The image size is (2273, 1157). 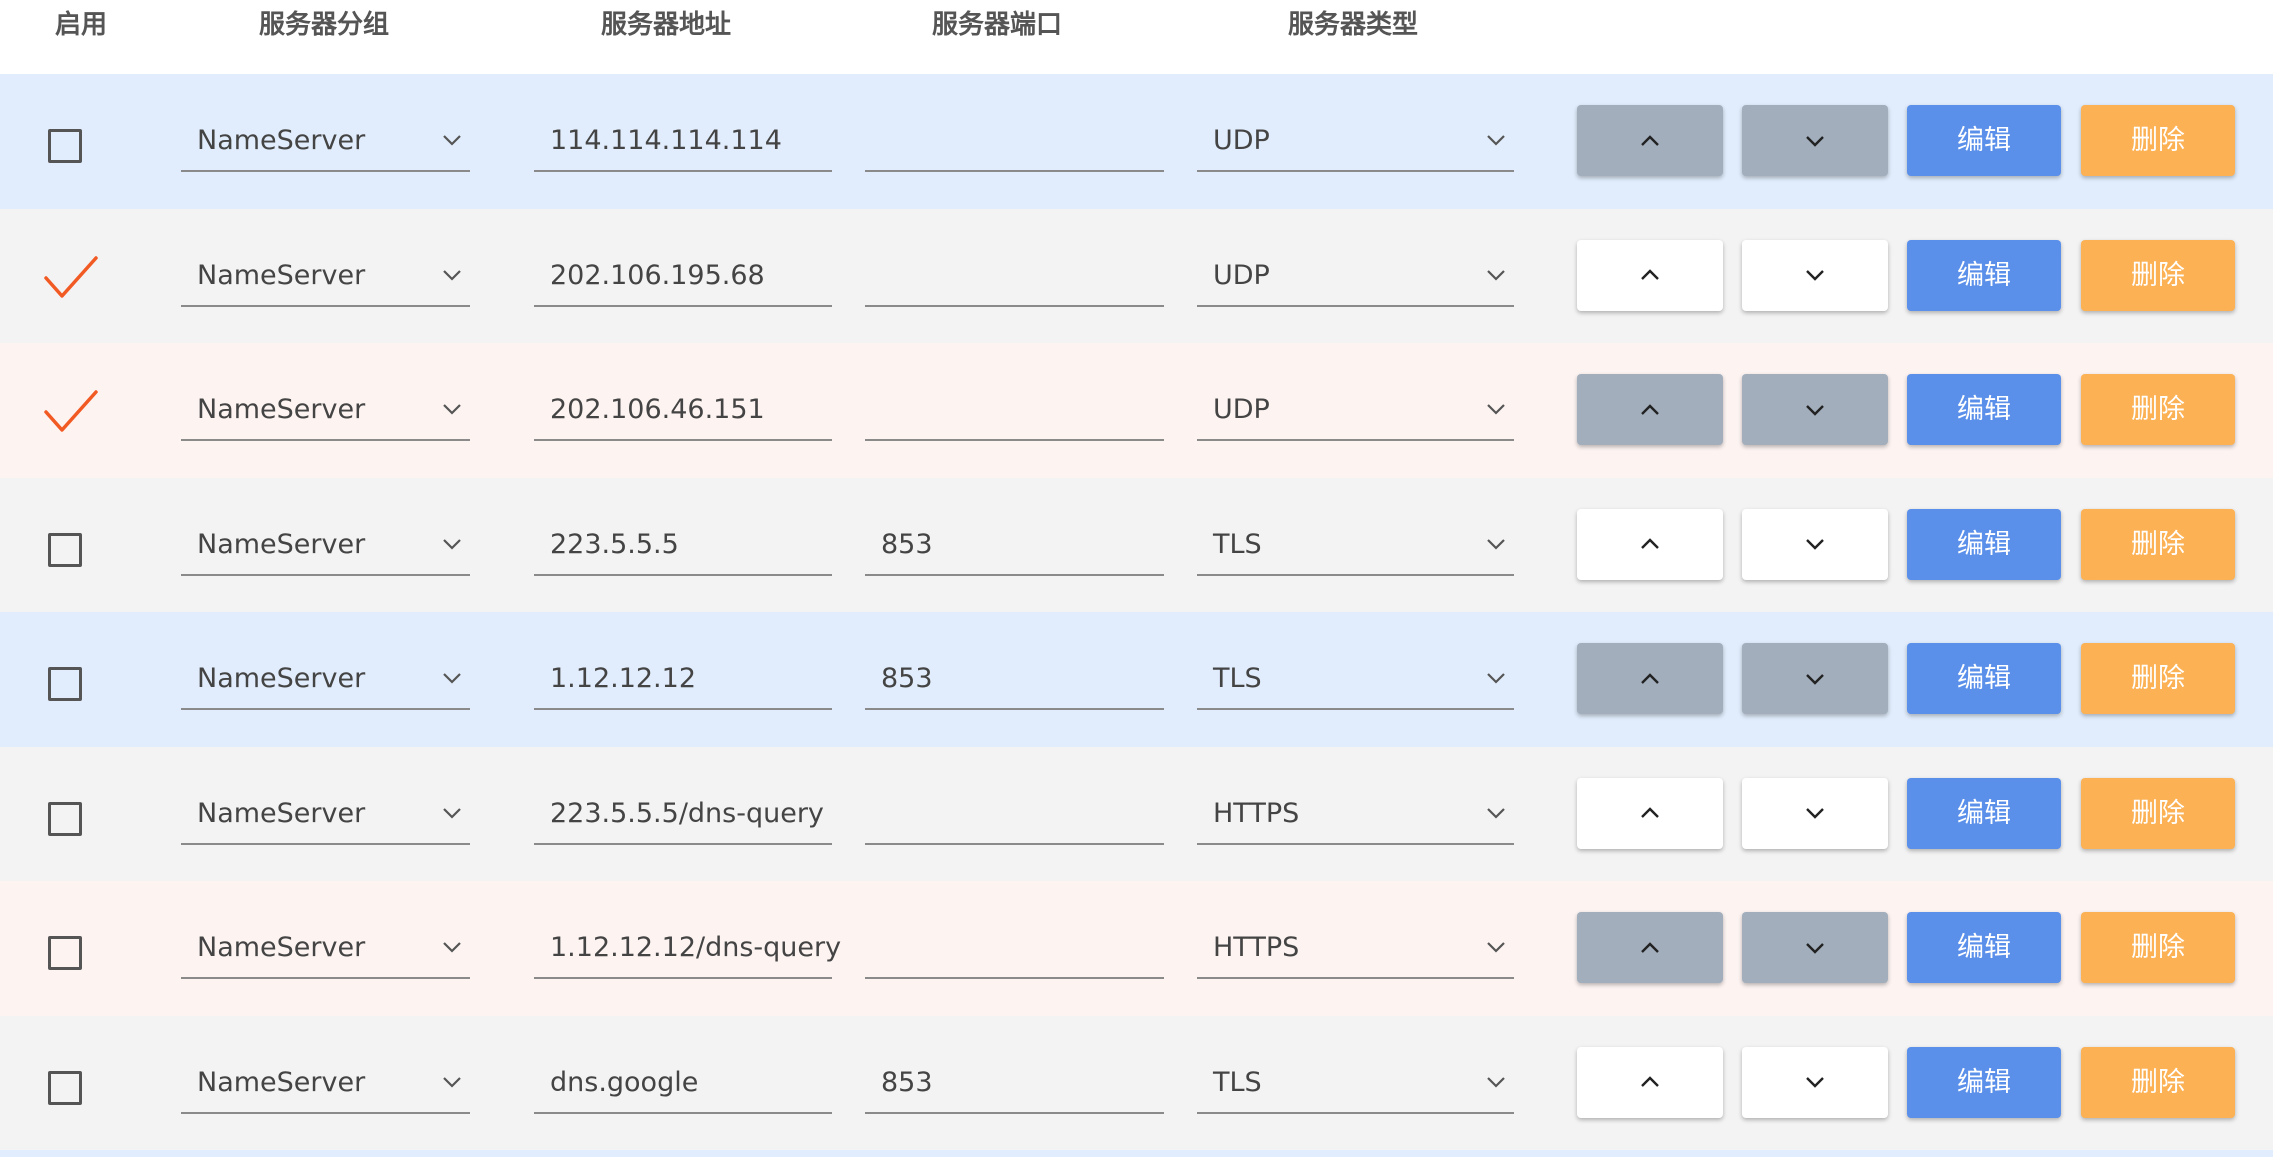 I want to click on group-value: NameServer, so click(x=281, y=140).